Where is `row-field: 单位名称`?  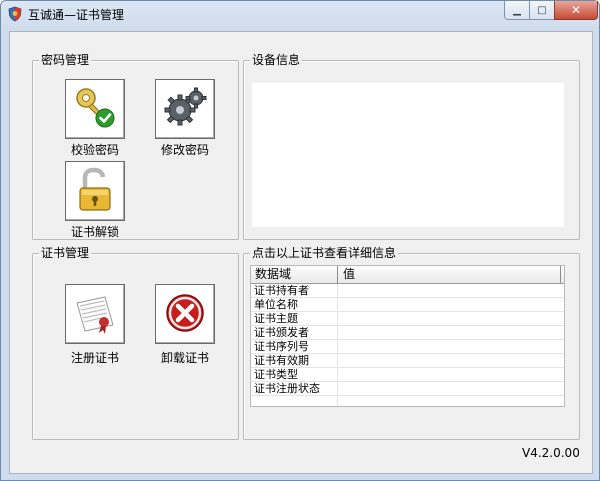 row-field: 单位名称 is located at coordinates (276, 304).